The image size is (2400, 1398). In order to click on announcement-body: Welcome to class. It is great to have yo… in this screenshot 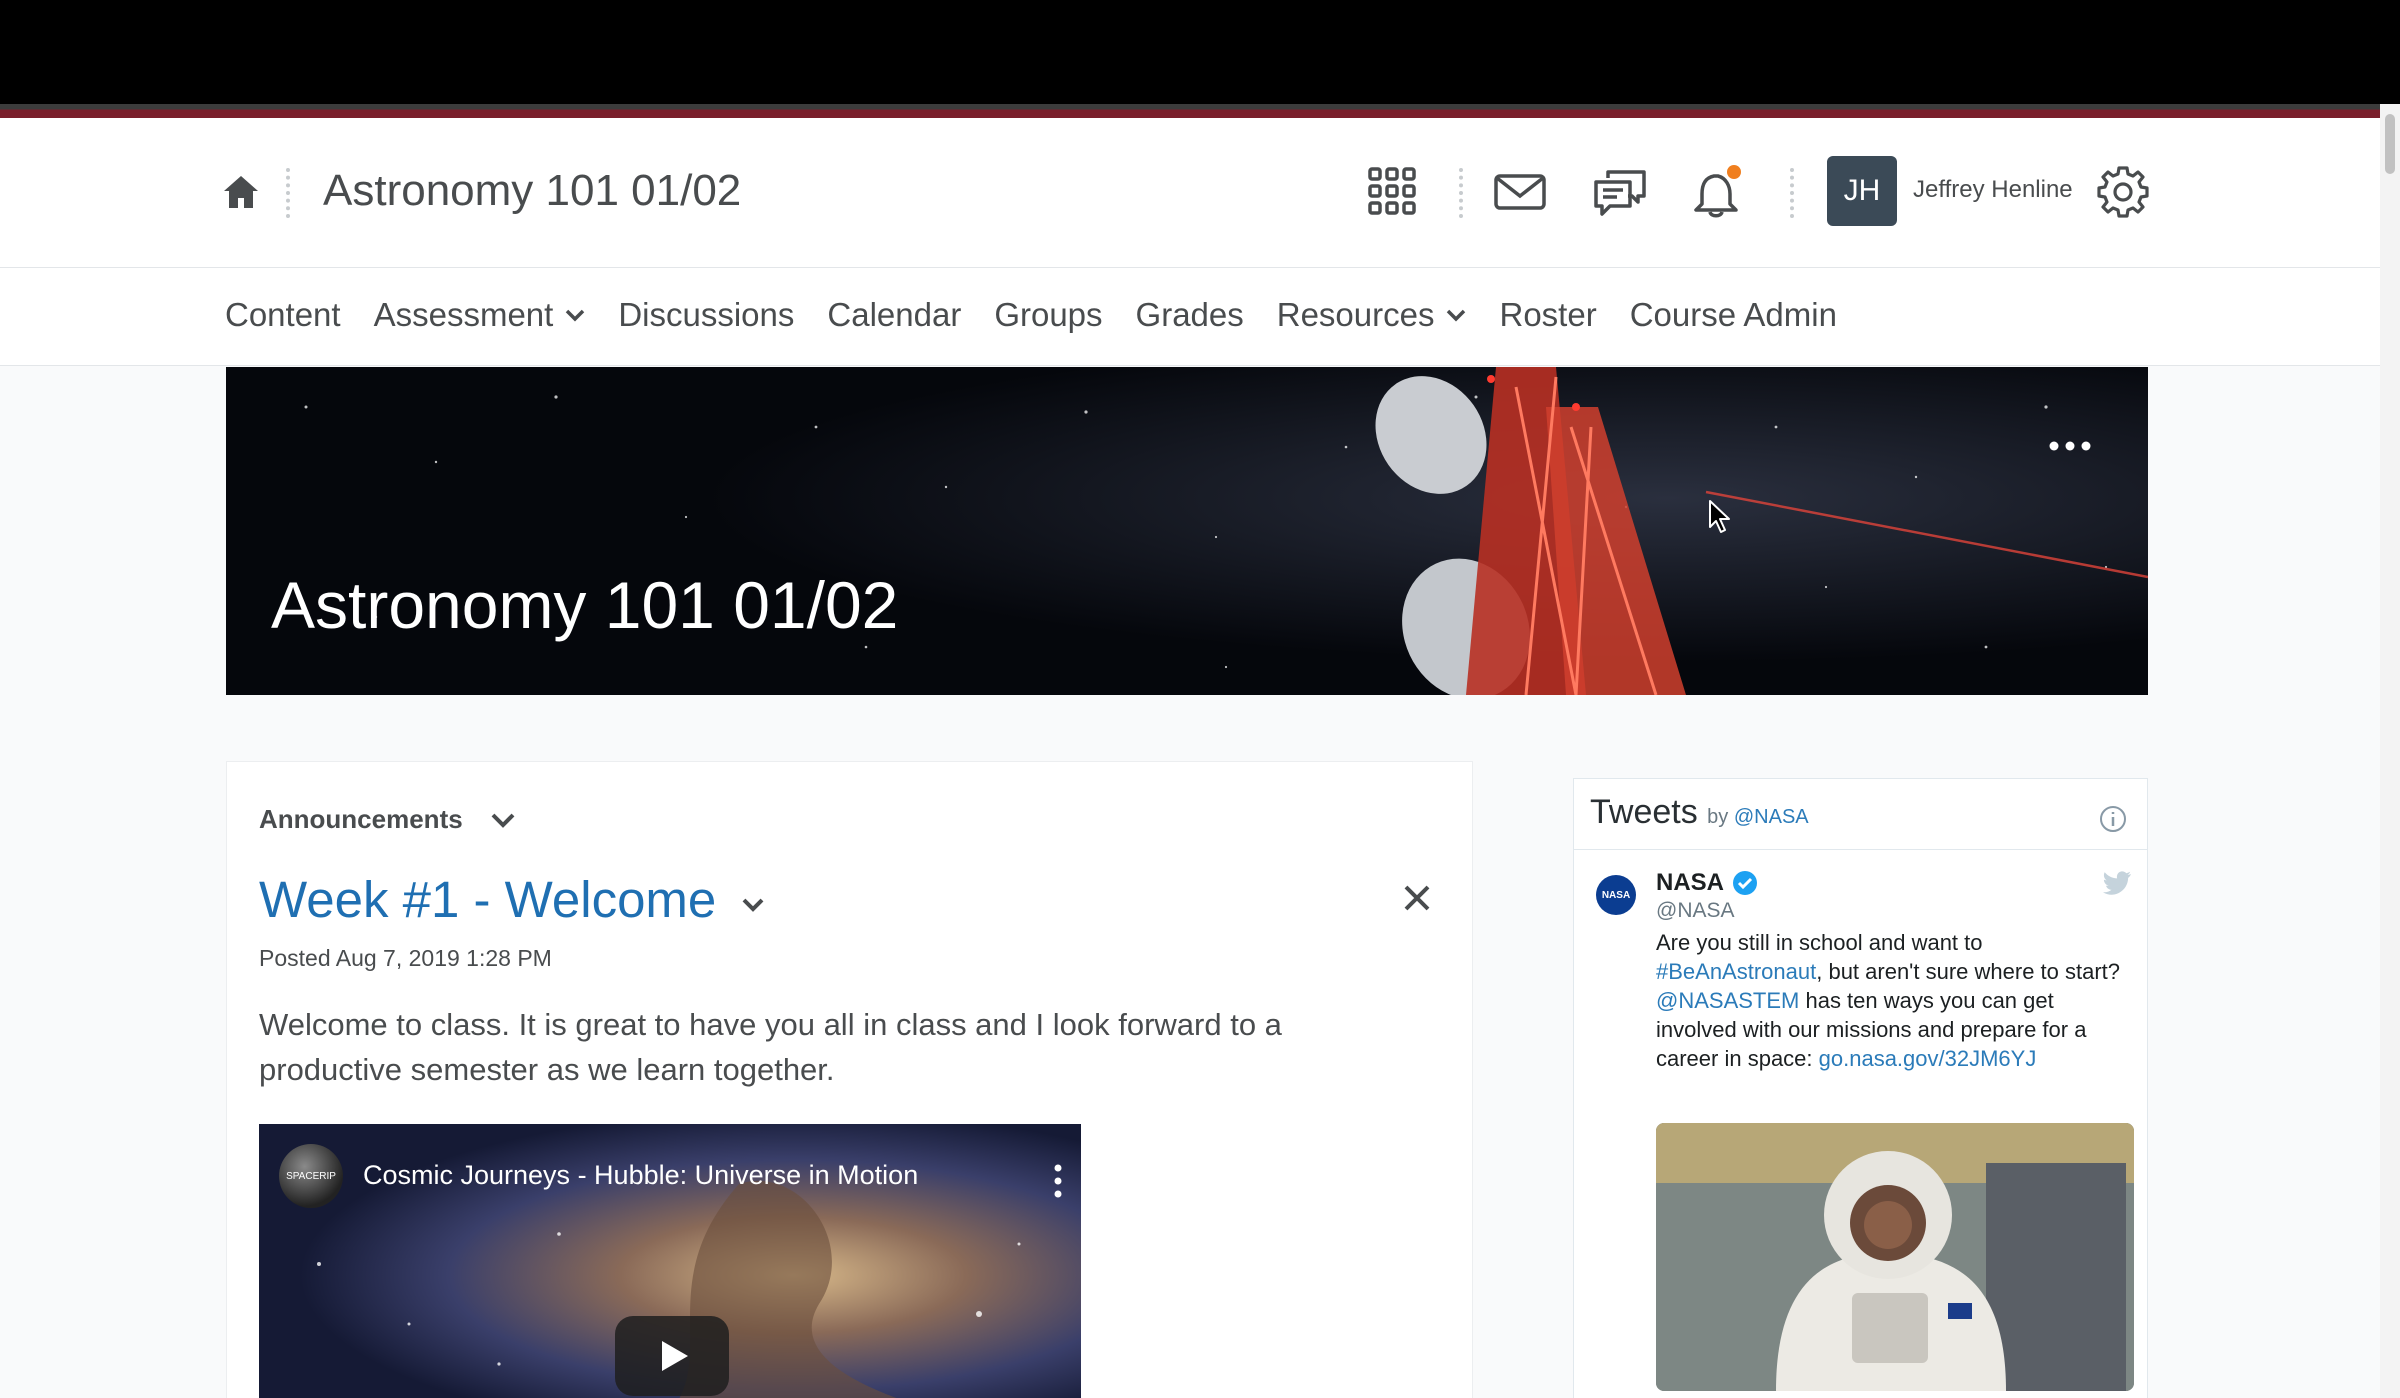, I will do `click(770, 1047)`.